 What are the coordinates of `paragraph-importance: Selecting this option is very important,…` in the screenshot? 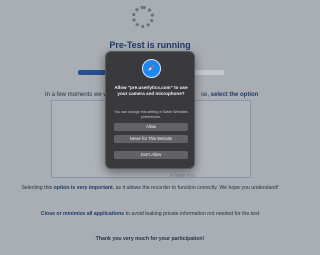 It's located at (150, 188).